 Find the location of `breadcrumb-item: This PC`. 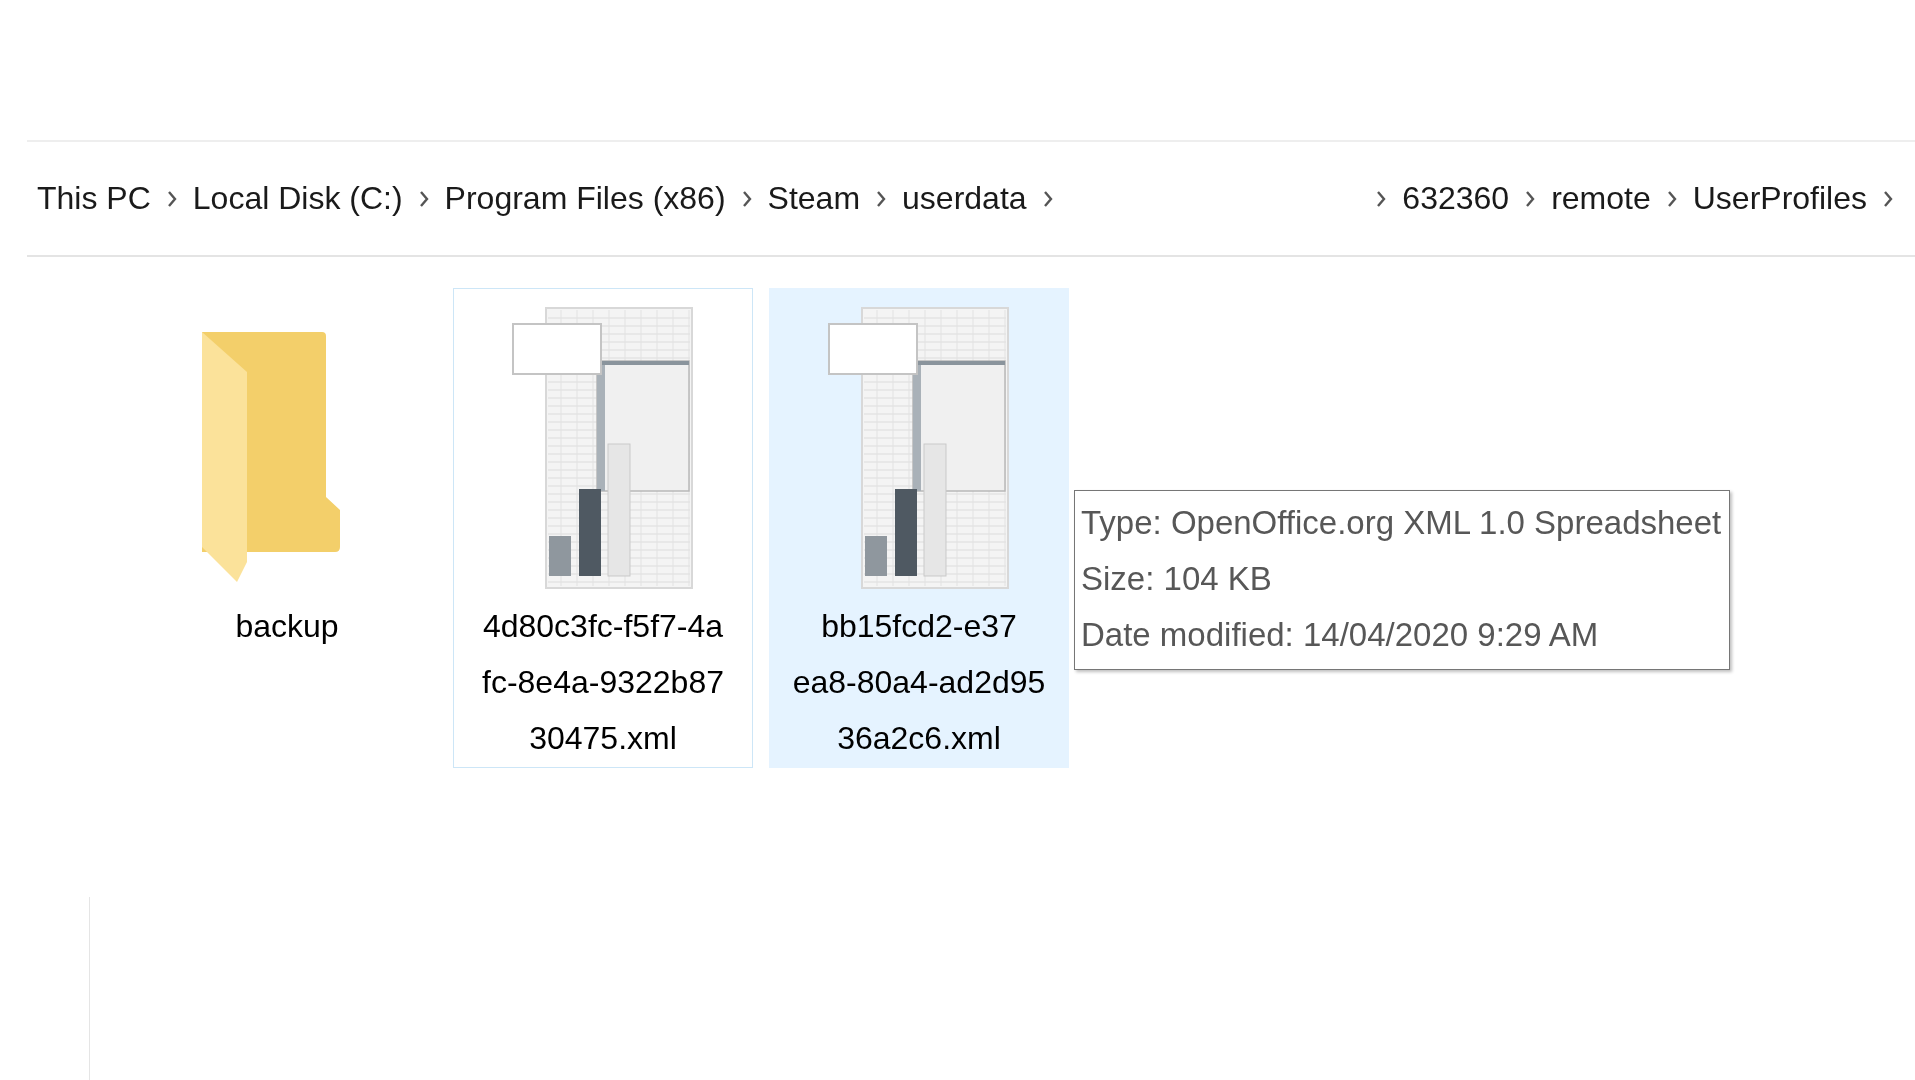

breadcrumb-item: This PC is located at coordinates (94, 198).